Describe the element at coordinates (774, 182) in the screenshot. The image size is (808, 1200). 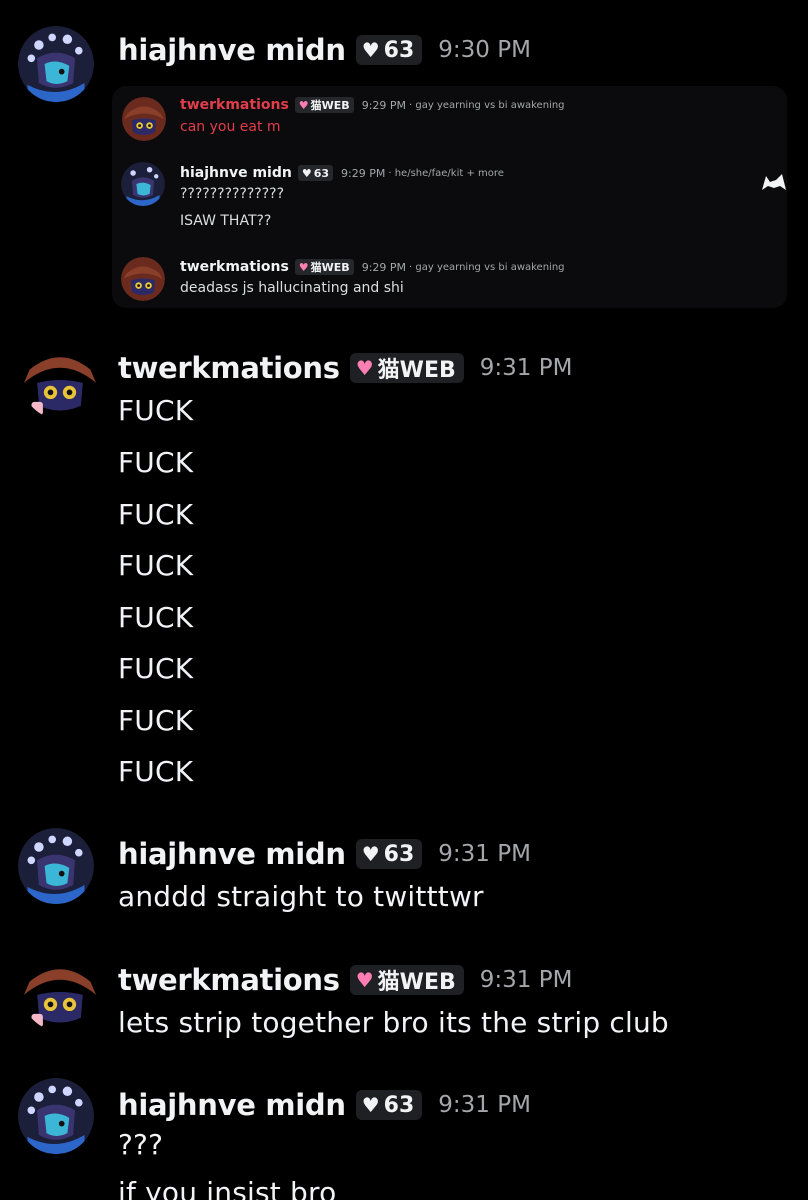
I see `cat-icon` at that location.